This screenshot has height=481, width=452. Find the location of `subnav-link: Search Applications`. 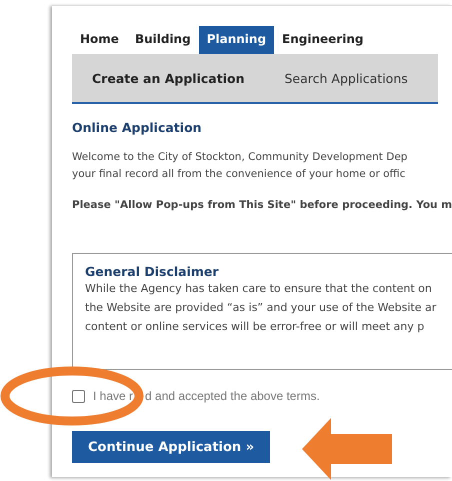

subnav-link: Search Applications is located at coordinates (346, 78).